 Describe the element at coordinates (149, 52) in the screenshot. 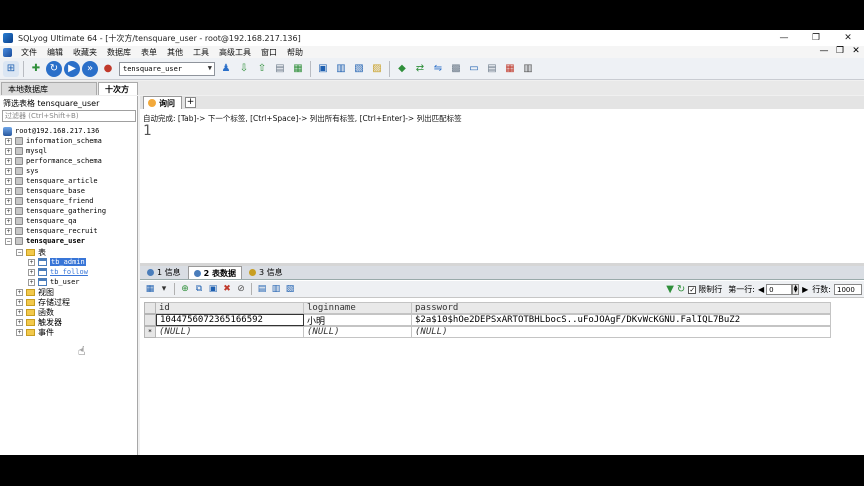

I see `menu-table: 表单` at that location.